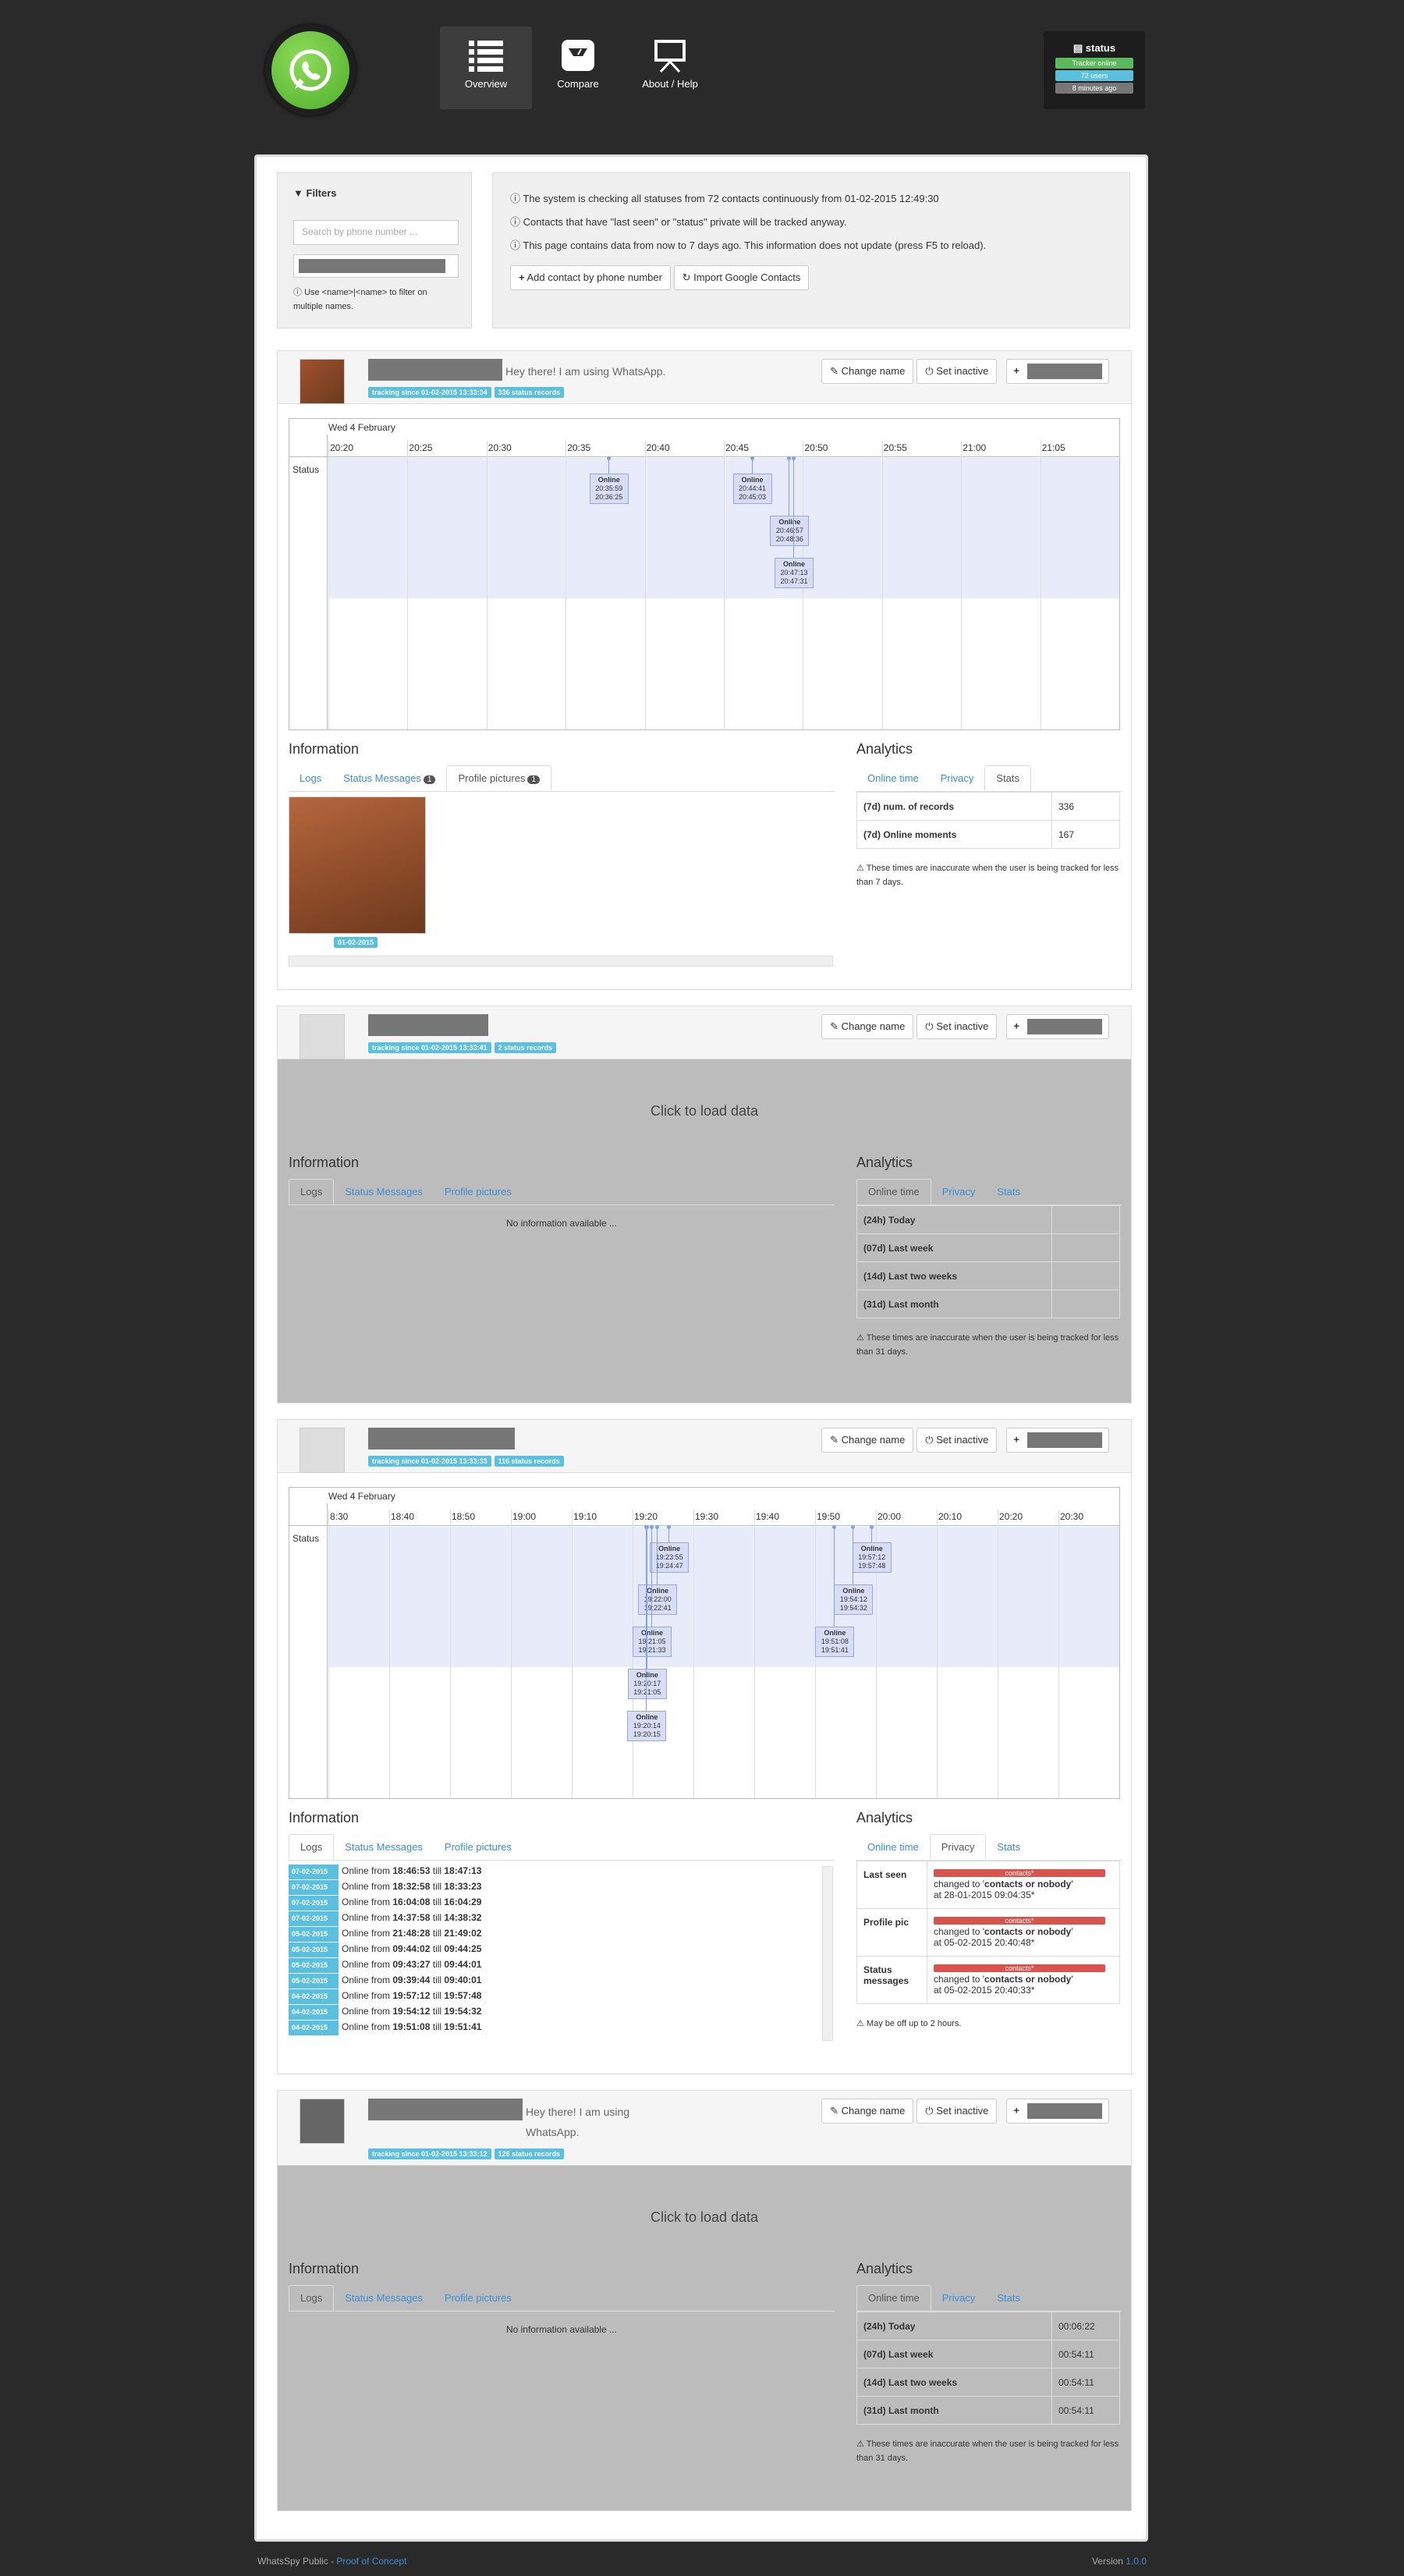 This screenshot has height=2576, width=1404. What do you see at coordinates (670, 68) in the screenshot?
I see `nav-about-help: About / Help` at bounding box center [670, 68].